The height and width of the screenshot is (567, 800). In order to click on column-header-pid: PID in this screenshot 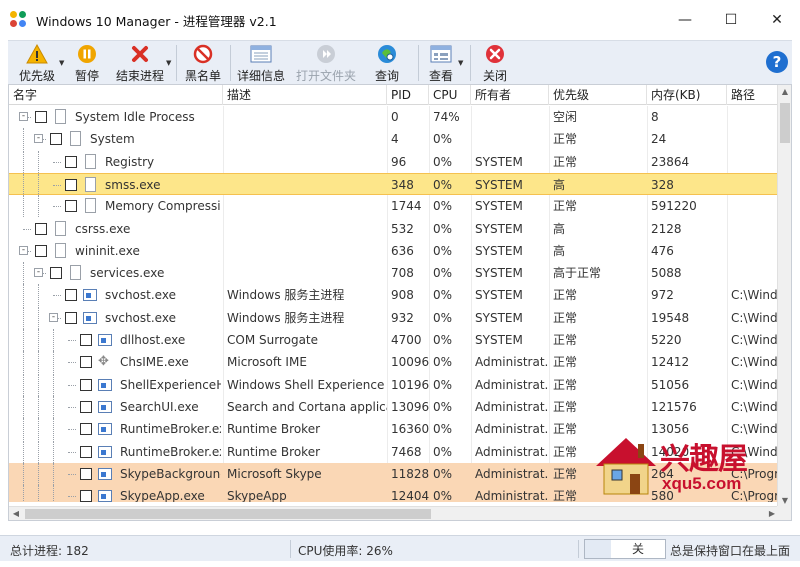, I will do `click(408, 95)`.